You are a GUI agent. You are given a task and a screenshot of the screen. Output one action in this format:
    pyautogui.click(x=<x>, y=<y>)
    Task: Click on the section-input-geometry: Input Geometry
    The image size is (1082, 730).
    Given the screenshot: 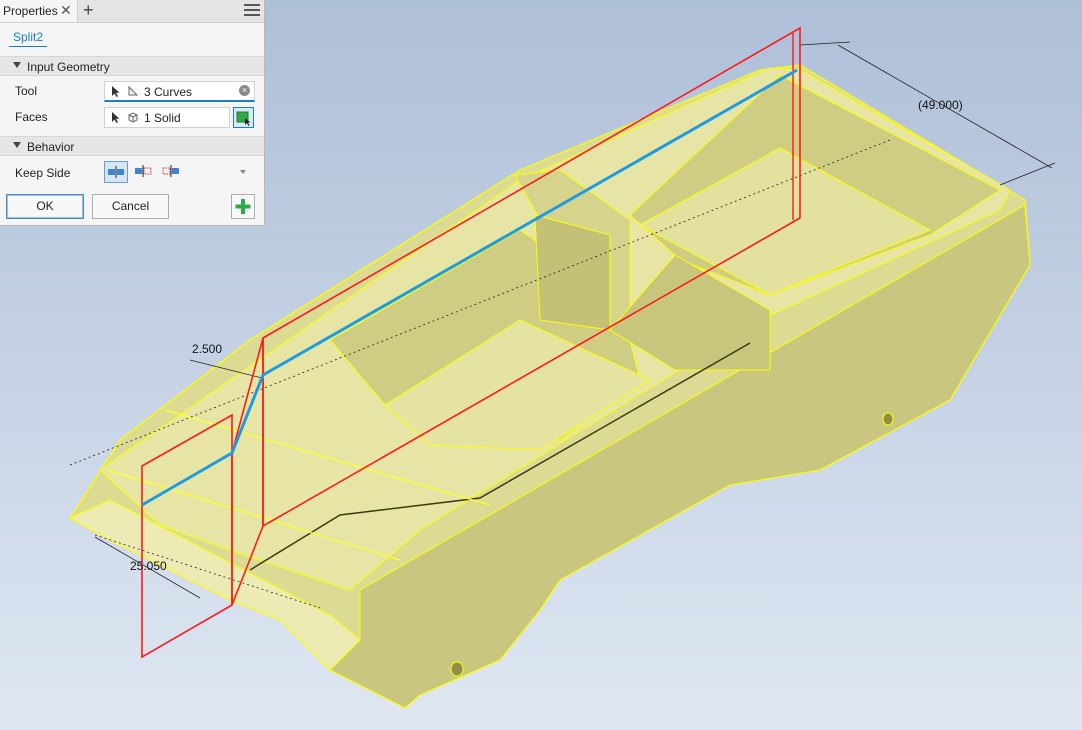 What is the action you would take?
    pyautogui.click(x=132, y=66)
    